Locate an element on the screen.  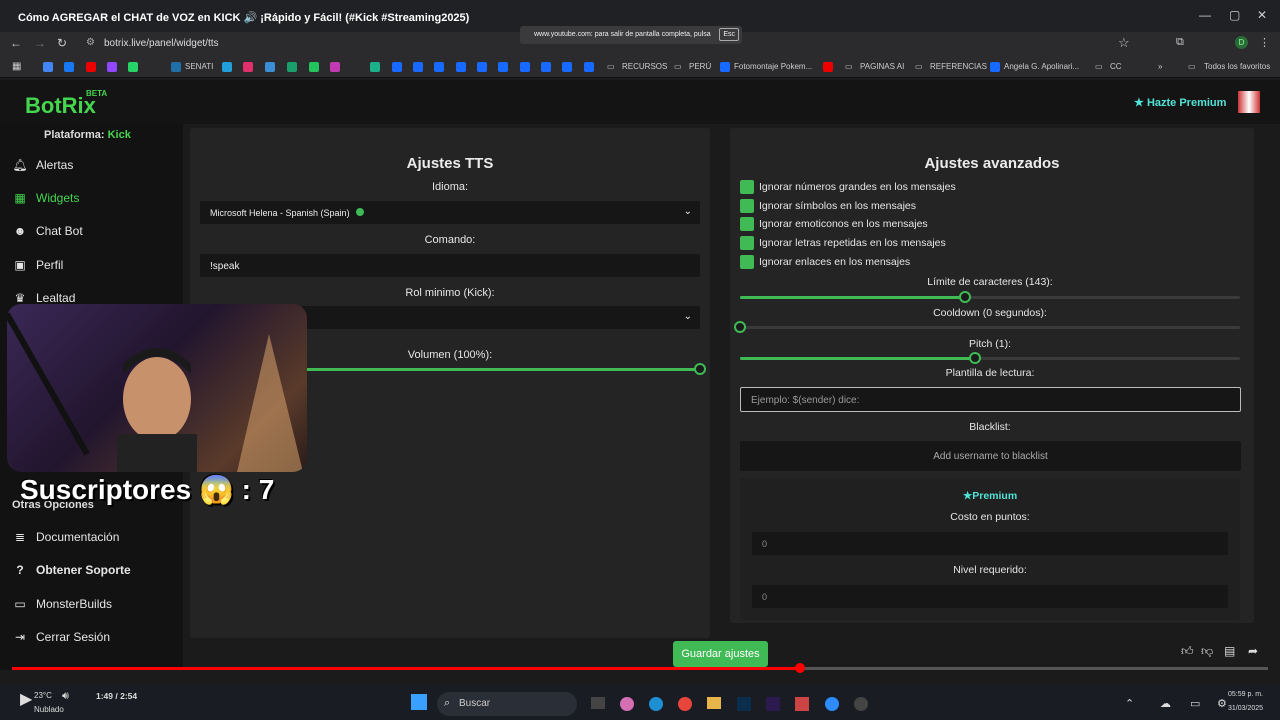
cooldown-slider-handle is located at coordinates (740, 327).